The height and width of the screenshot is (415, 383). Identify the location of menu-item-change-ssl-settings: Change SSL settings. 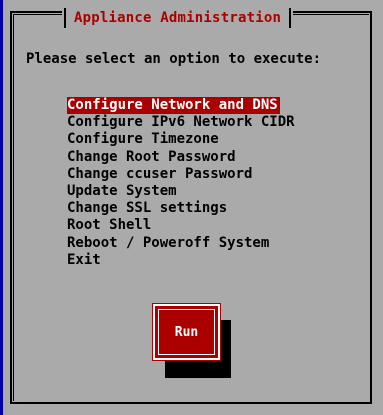
(181, 208).